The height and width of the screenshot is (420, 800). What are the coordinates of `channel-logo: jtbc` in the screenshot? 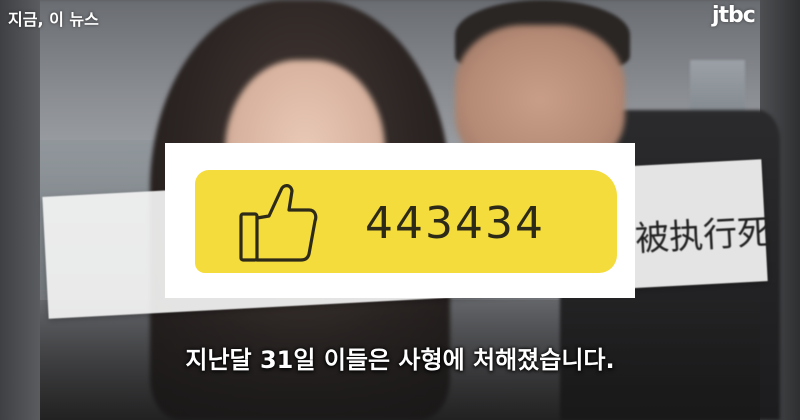 It's located at (734, 15).